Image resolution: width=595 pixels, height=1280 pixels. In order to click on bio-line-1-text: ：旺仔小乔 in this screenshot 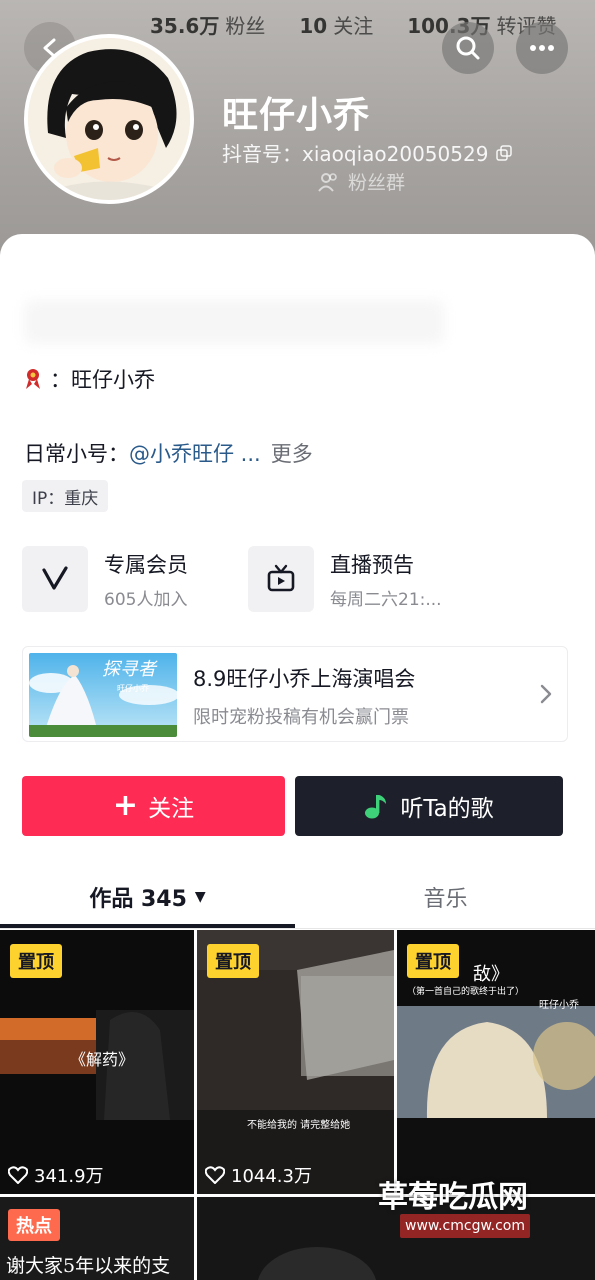, I will do `click(102, 380)`.